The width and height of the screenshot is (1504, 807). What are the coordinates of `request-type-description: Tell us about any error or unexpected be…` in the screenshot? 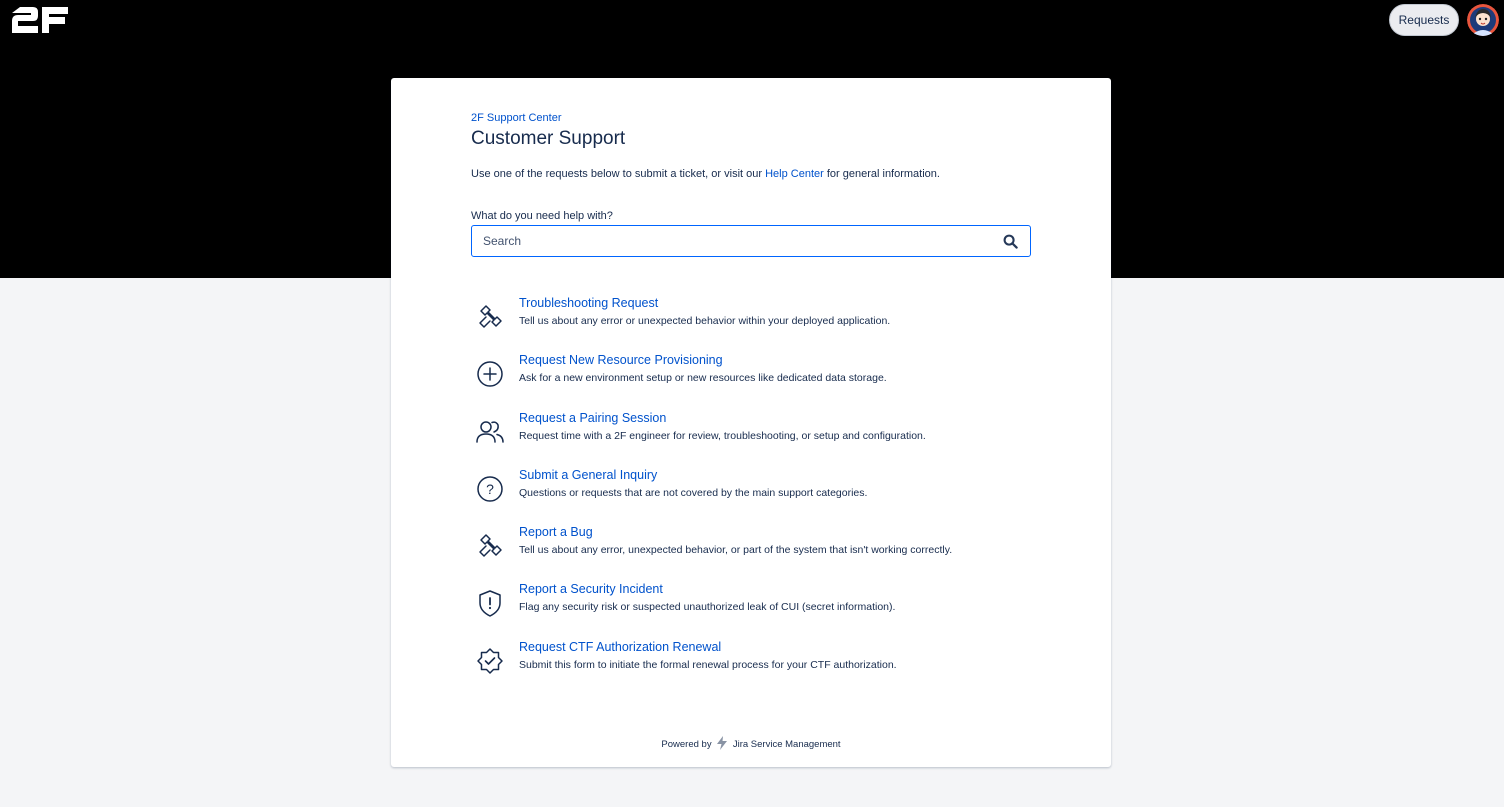 It's located at (705, 321).